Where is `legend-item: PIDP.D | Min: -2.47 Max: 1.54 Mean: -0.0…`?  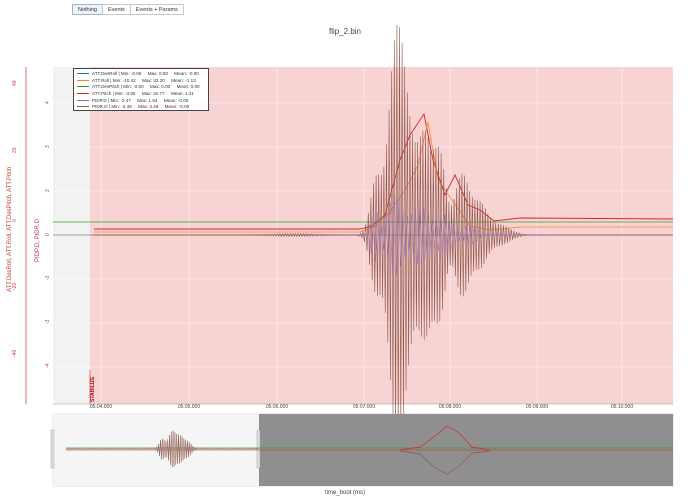
legend-item: PIDP.D | Min: -2.47 Max: 1.54 Mean: -0.0… is located at coordinates (141, 100).